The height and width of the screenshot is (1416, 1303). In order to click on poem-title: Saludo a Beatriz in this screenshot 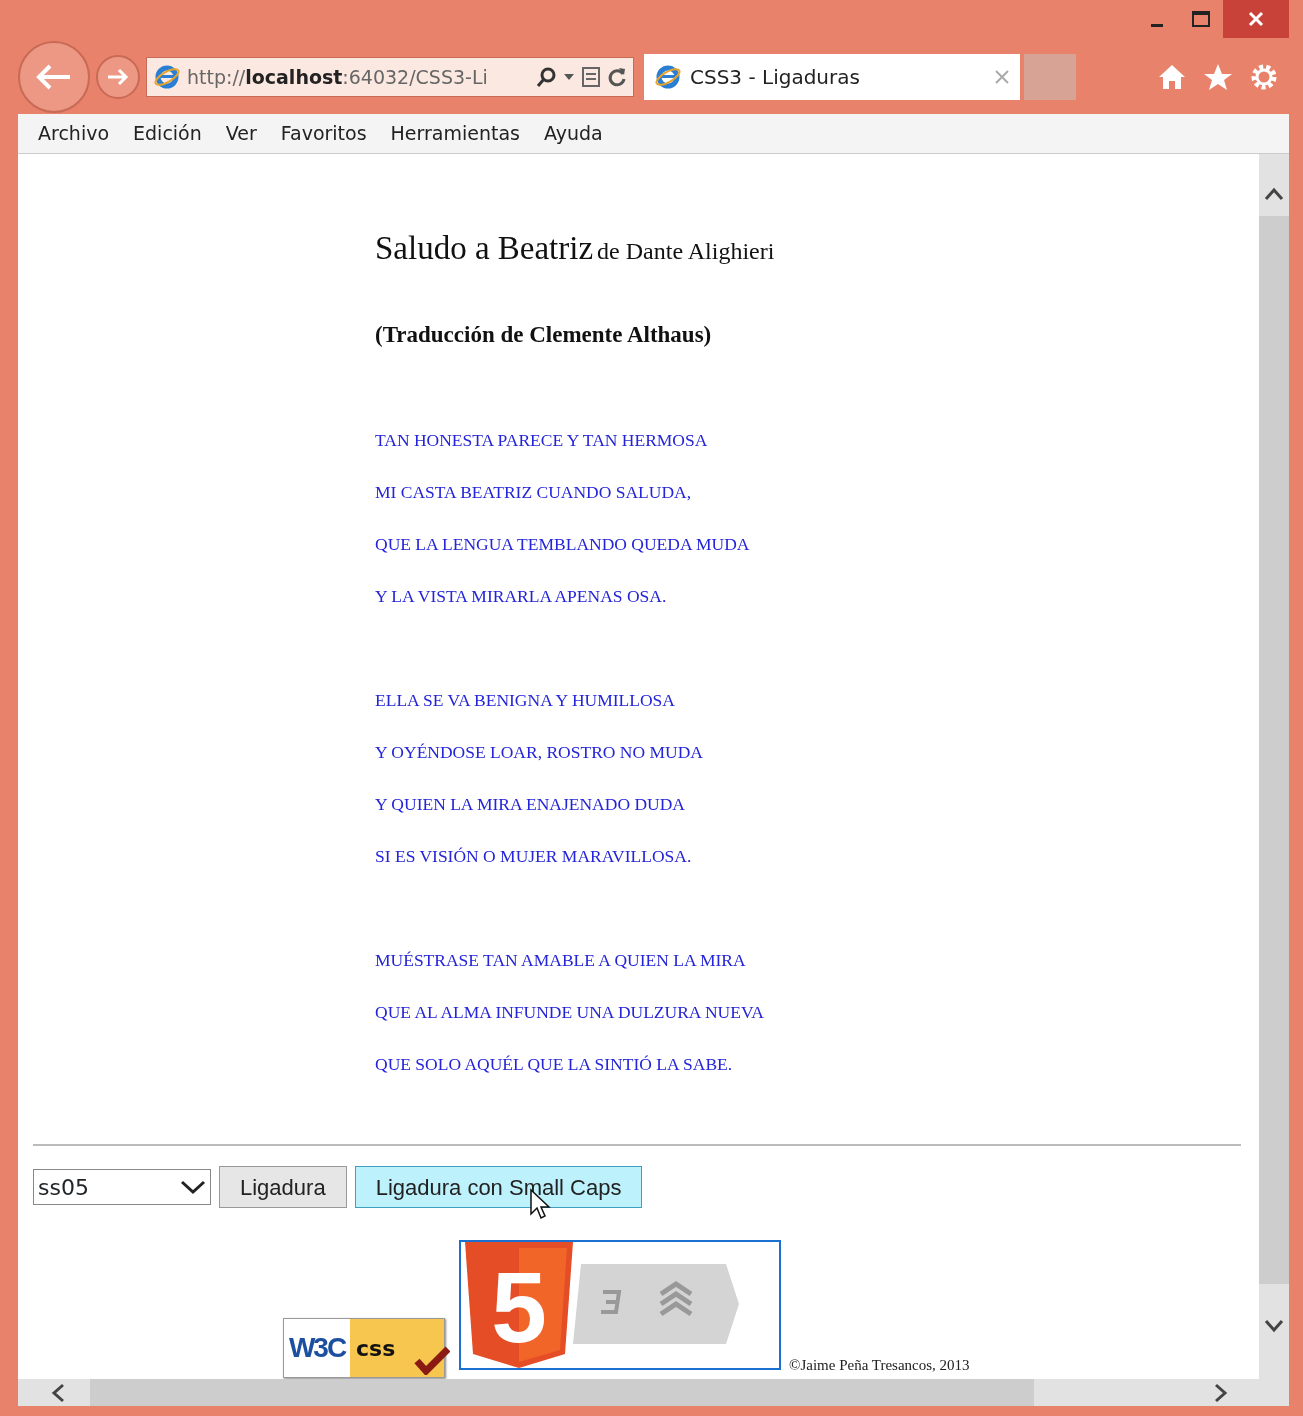, I will do `click(484, 248)`.